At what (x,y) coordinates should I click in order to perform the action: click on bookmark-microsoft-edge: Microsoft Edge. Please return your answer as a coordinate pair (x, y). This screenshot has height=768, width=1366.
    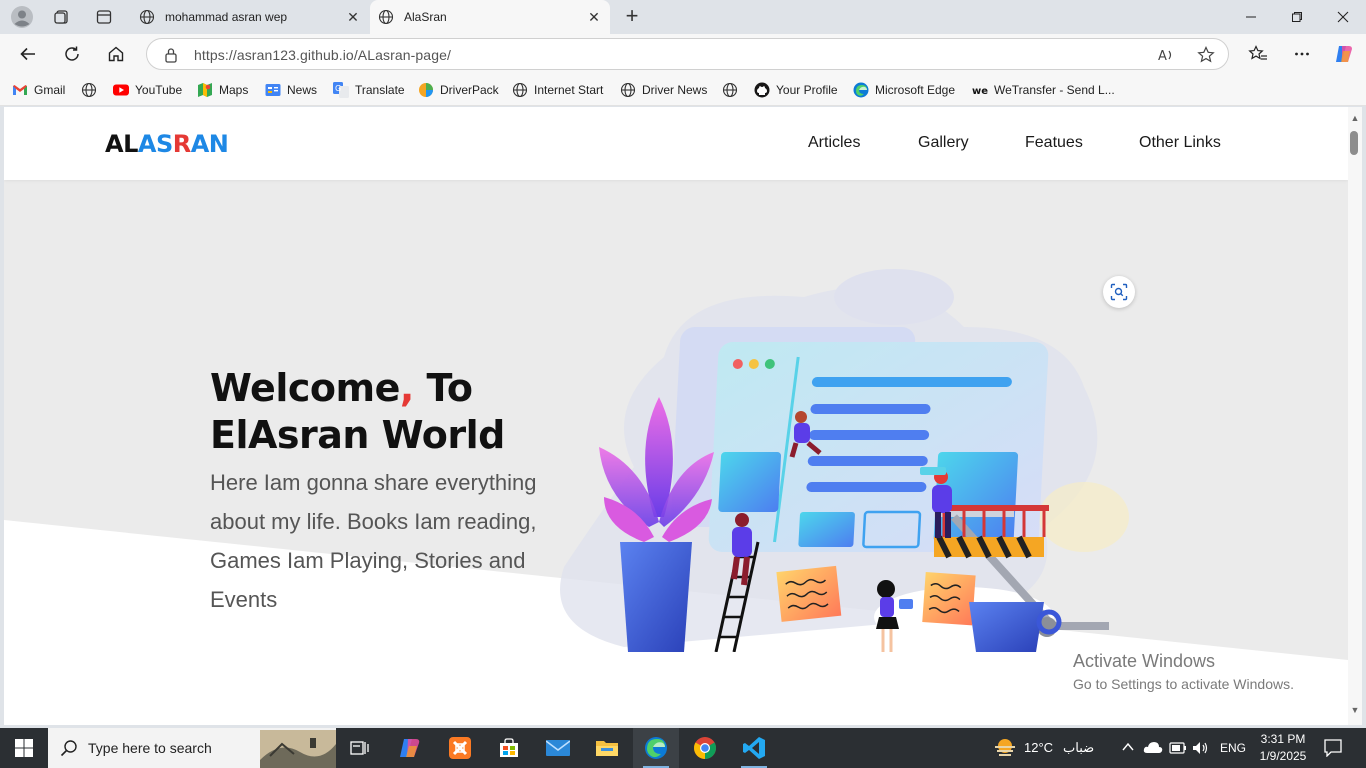
    Looking at the image, I should click on (904, 90).